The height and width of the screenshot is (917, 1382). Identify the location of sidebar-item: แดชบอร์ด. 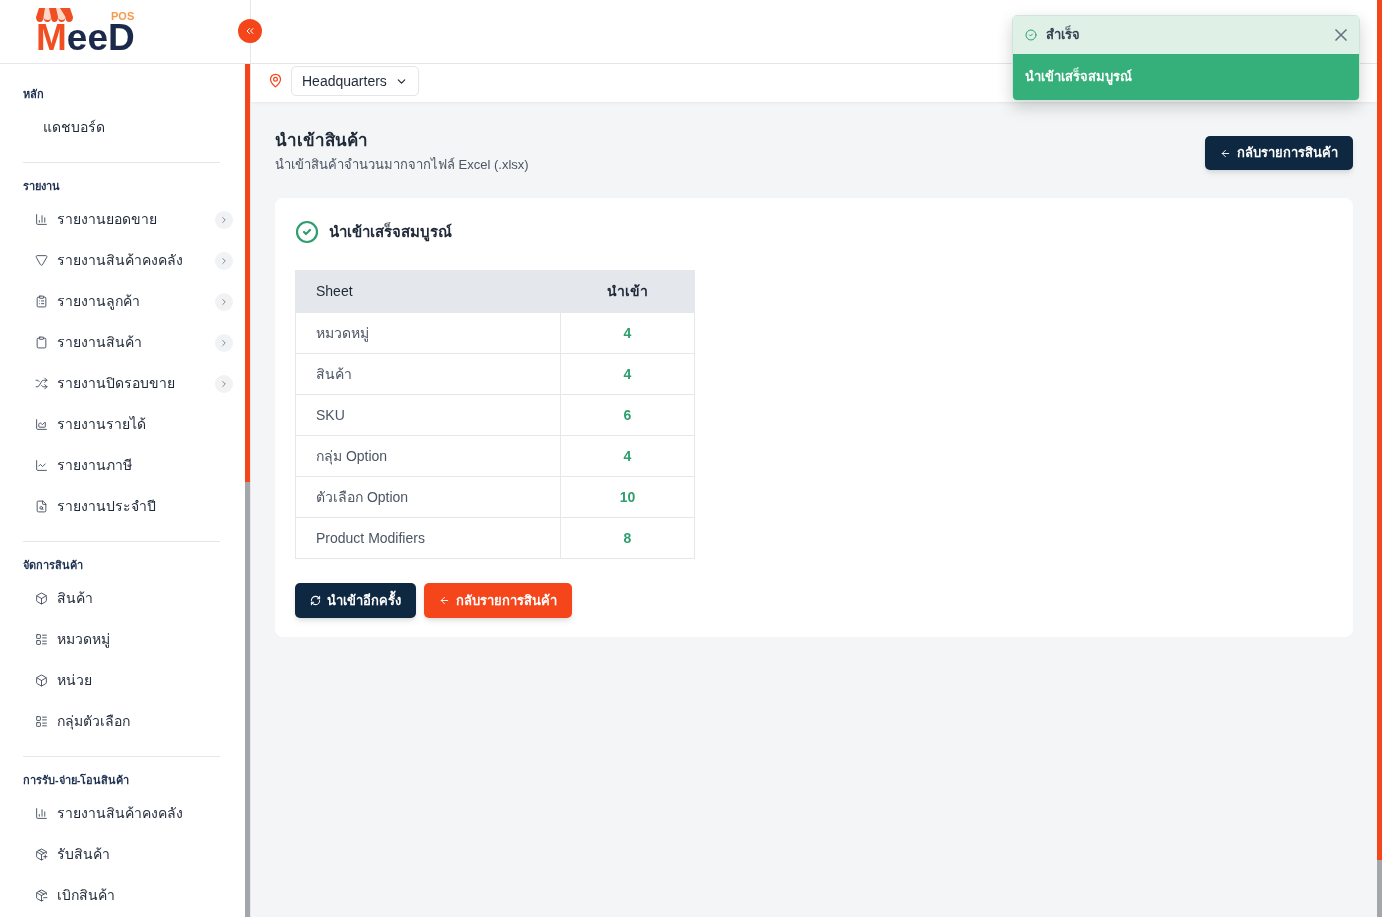
(74, 127).